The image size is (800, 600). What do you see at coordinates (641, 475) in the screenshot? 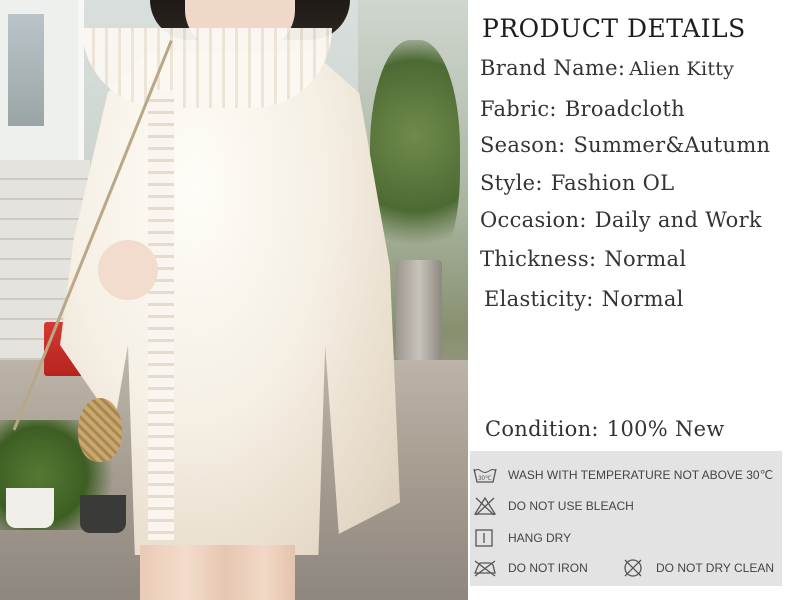
I see `care-text: WASH WITH TEMPERATURE NOT ABOVE 30℃` at bounding box center [641, 475].